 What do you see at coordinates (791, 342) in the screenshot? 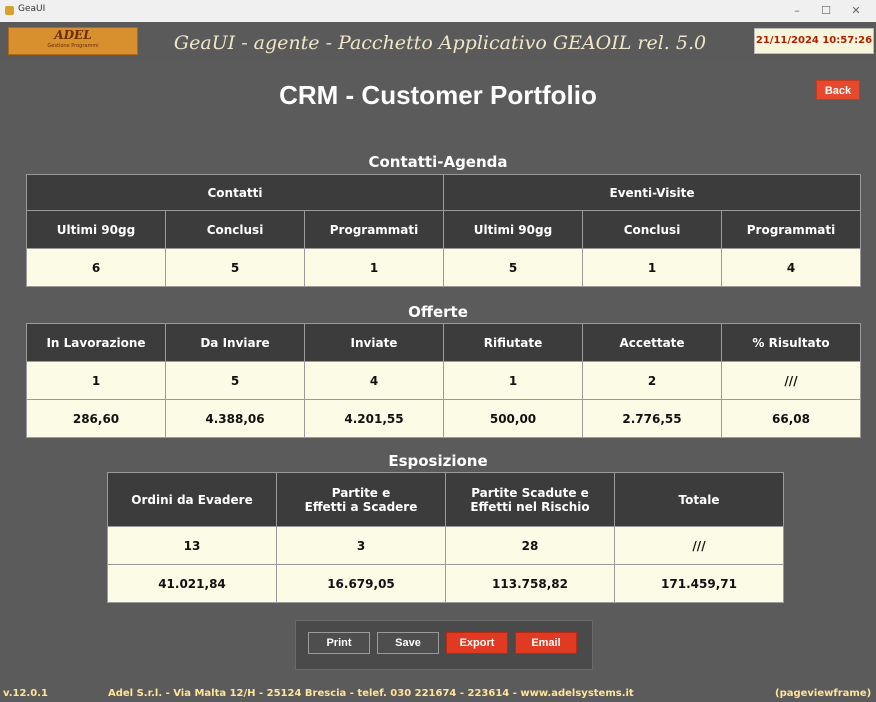
I see `column-header: % Risultato` at bounding box center [791, 342].